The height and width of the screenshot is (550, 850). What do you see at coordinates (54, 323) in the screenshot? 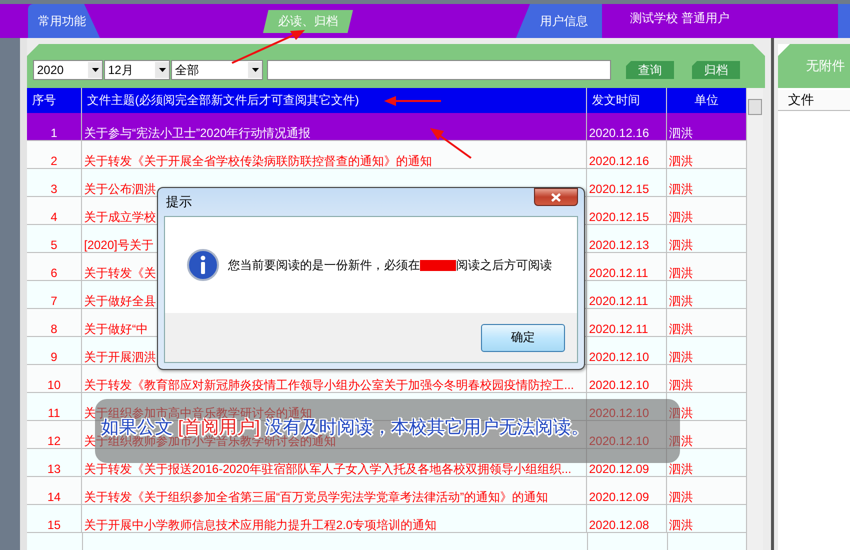
I see `row-number: 8` at bounding box center [54, 323].